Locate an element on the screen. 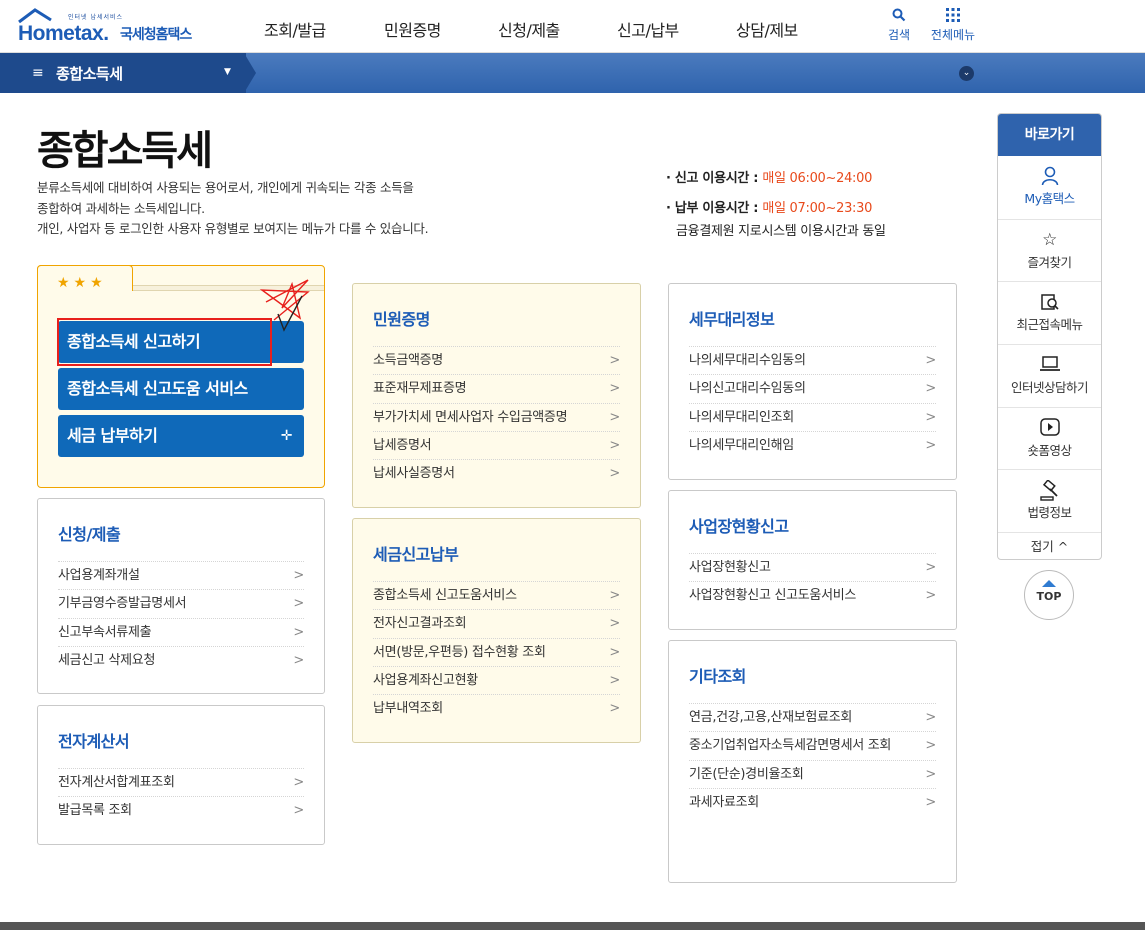 The width and height of the screenshot is (1145, 930). panel-list: 전자계산서합계표조회 > 발급목록 조회 > is located at coordinates (181, 796).